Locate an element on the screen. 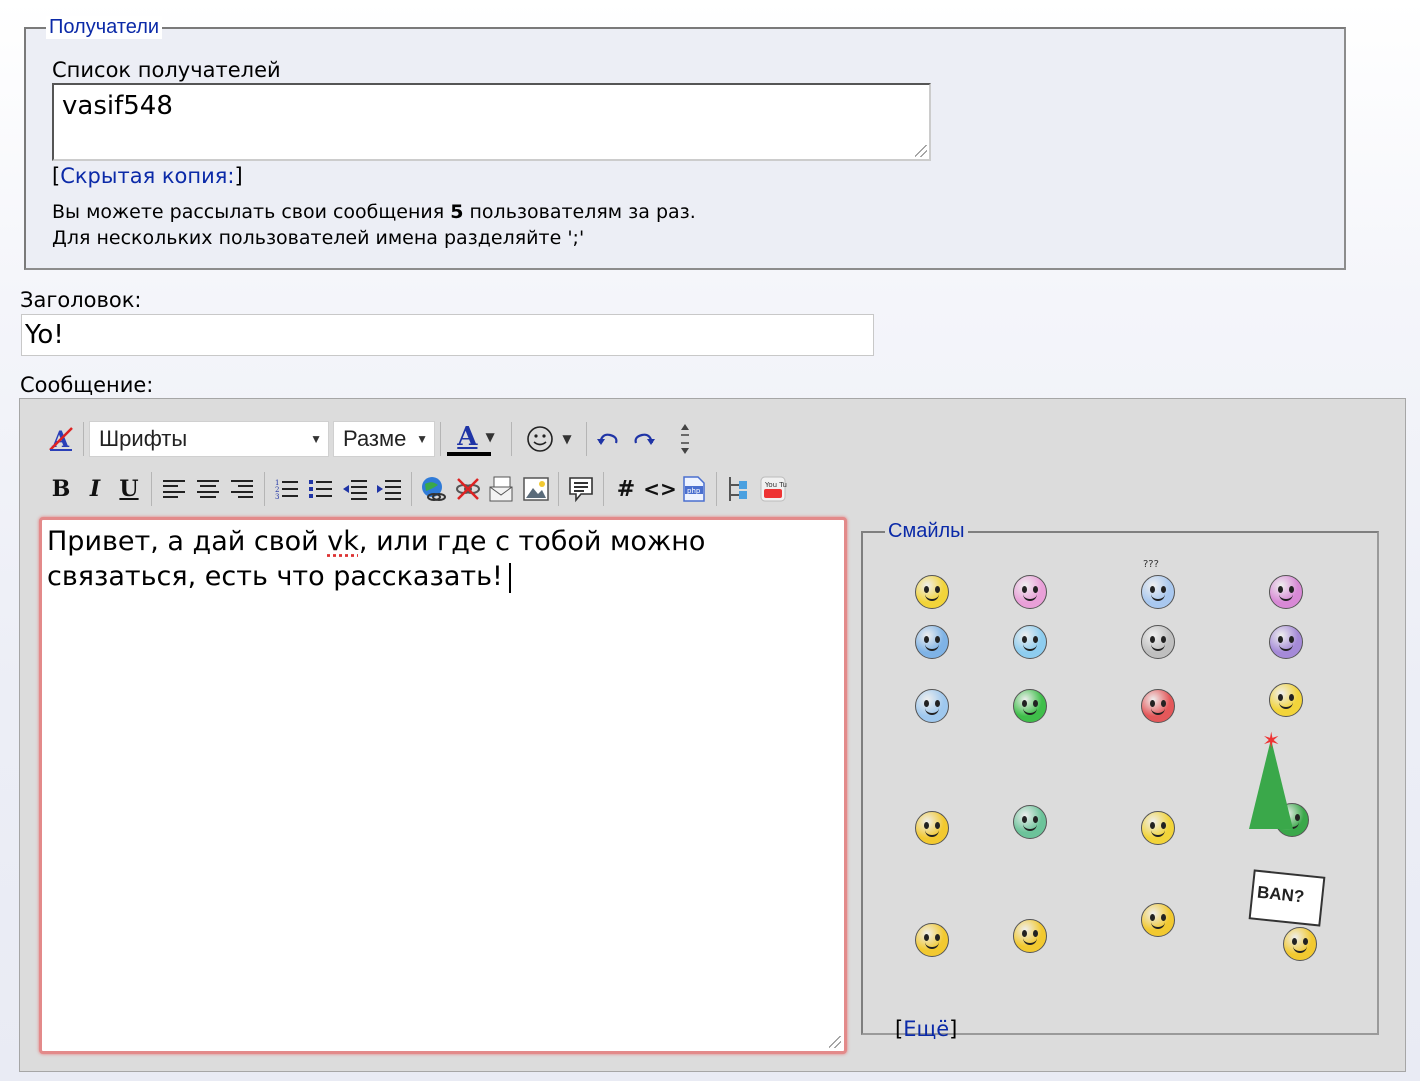 This screenshot has height=1081, width=1420. smiley-green-grin-icon is located at coordinates (1030, 706).